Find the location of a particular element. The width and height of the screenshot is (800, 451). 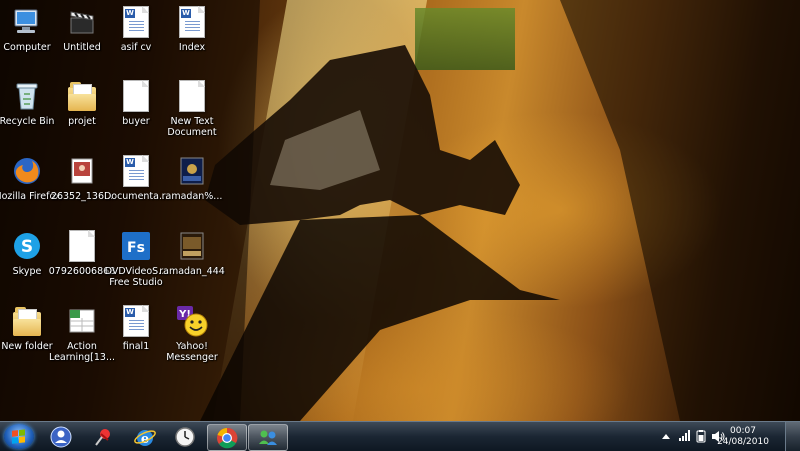

firefox-icon is located at coordinates (27, 171).